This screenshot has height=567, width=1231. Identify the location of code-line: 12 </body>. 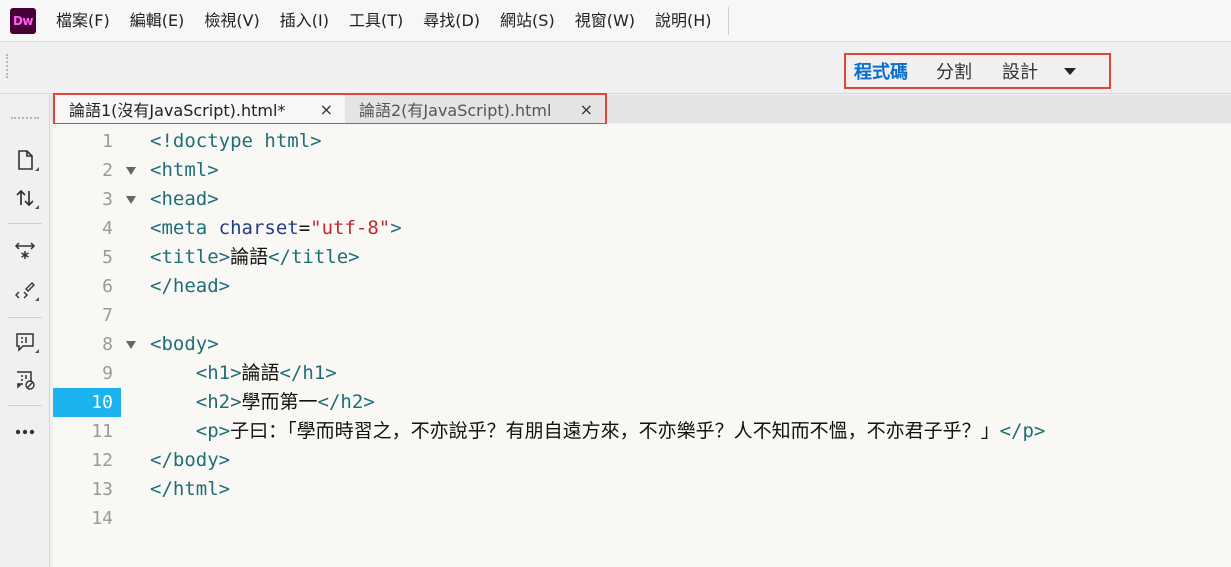
(642, 460).